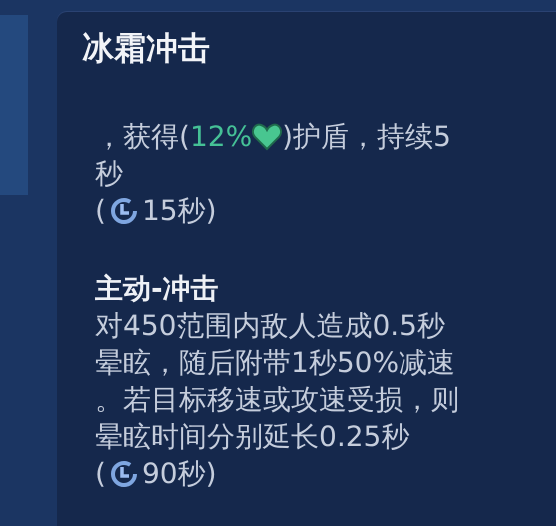  What do you see at coordinates (146, 48) in the screenshot?
I see `skill-title: 冰霜冲击` at bounding box center [146, 48].